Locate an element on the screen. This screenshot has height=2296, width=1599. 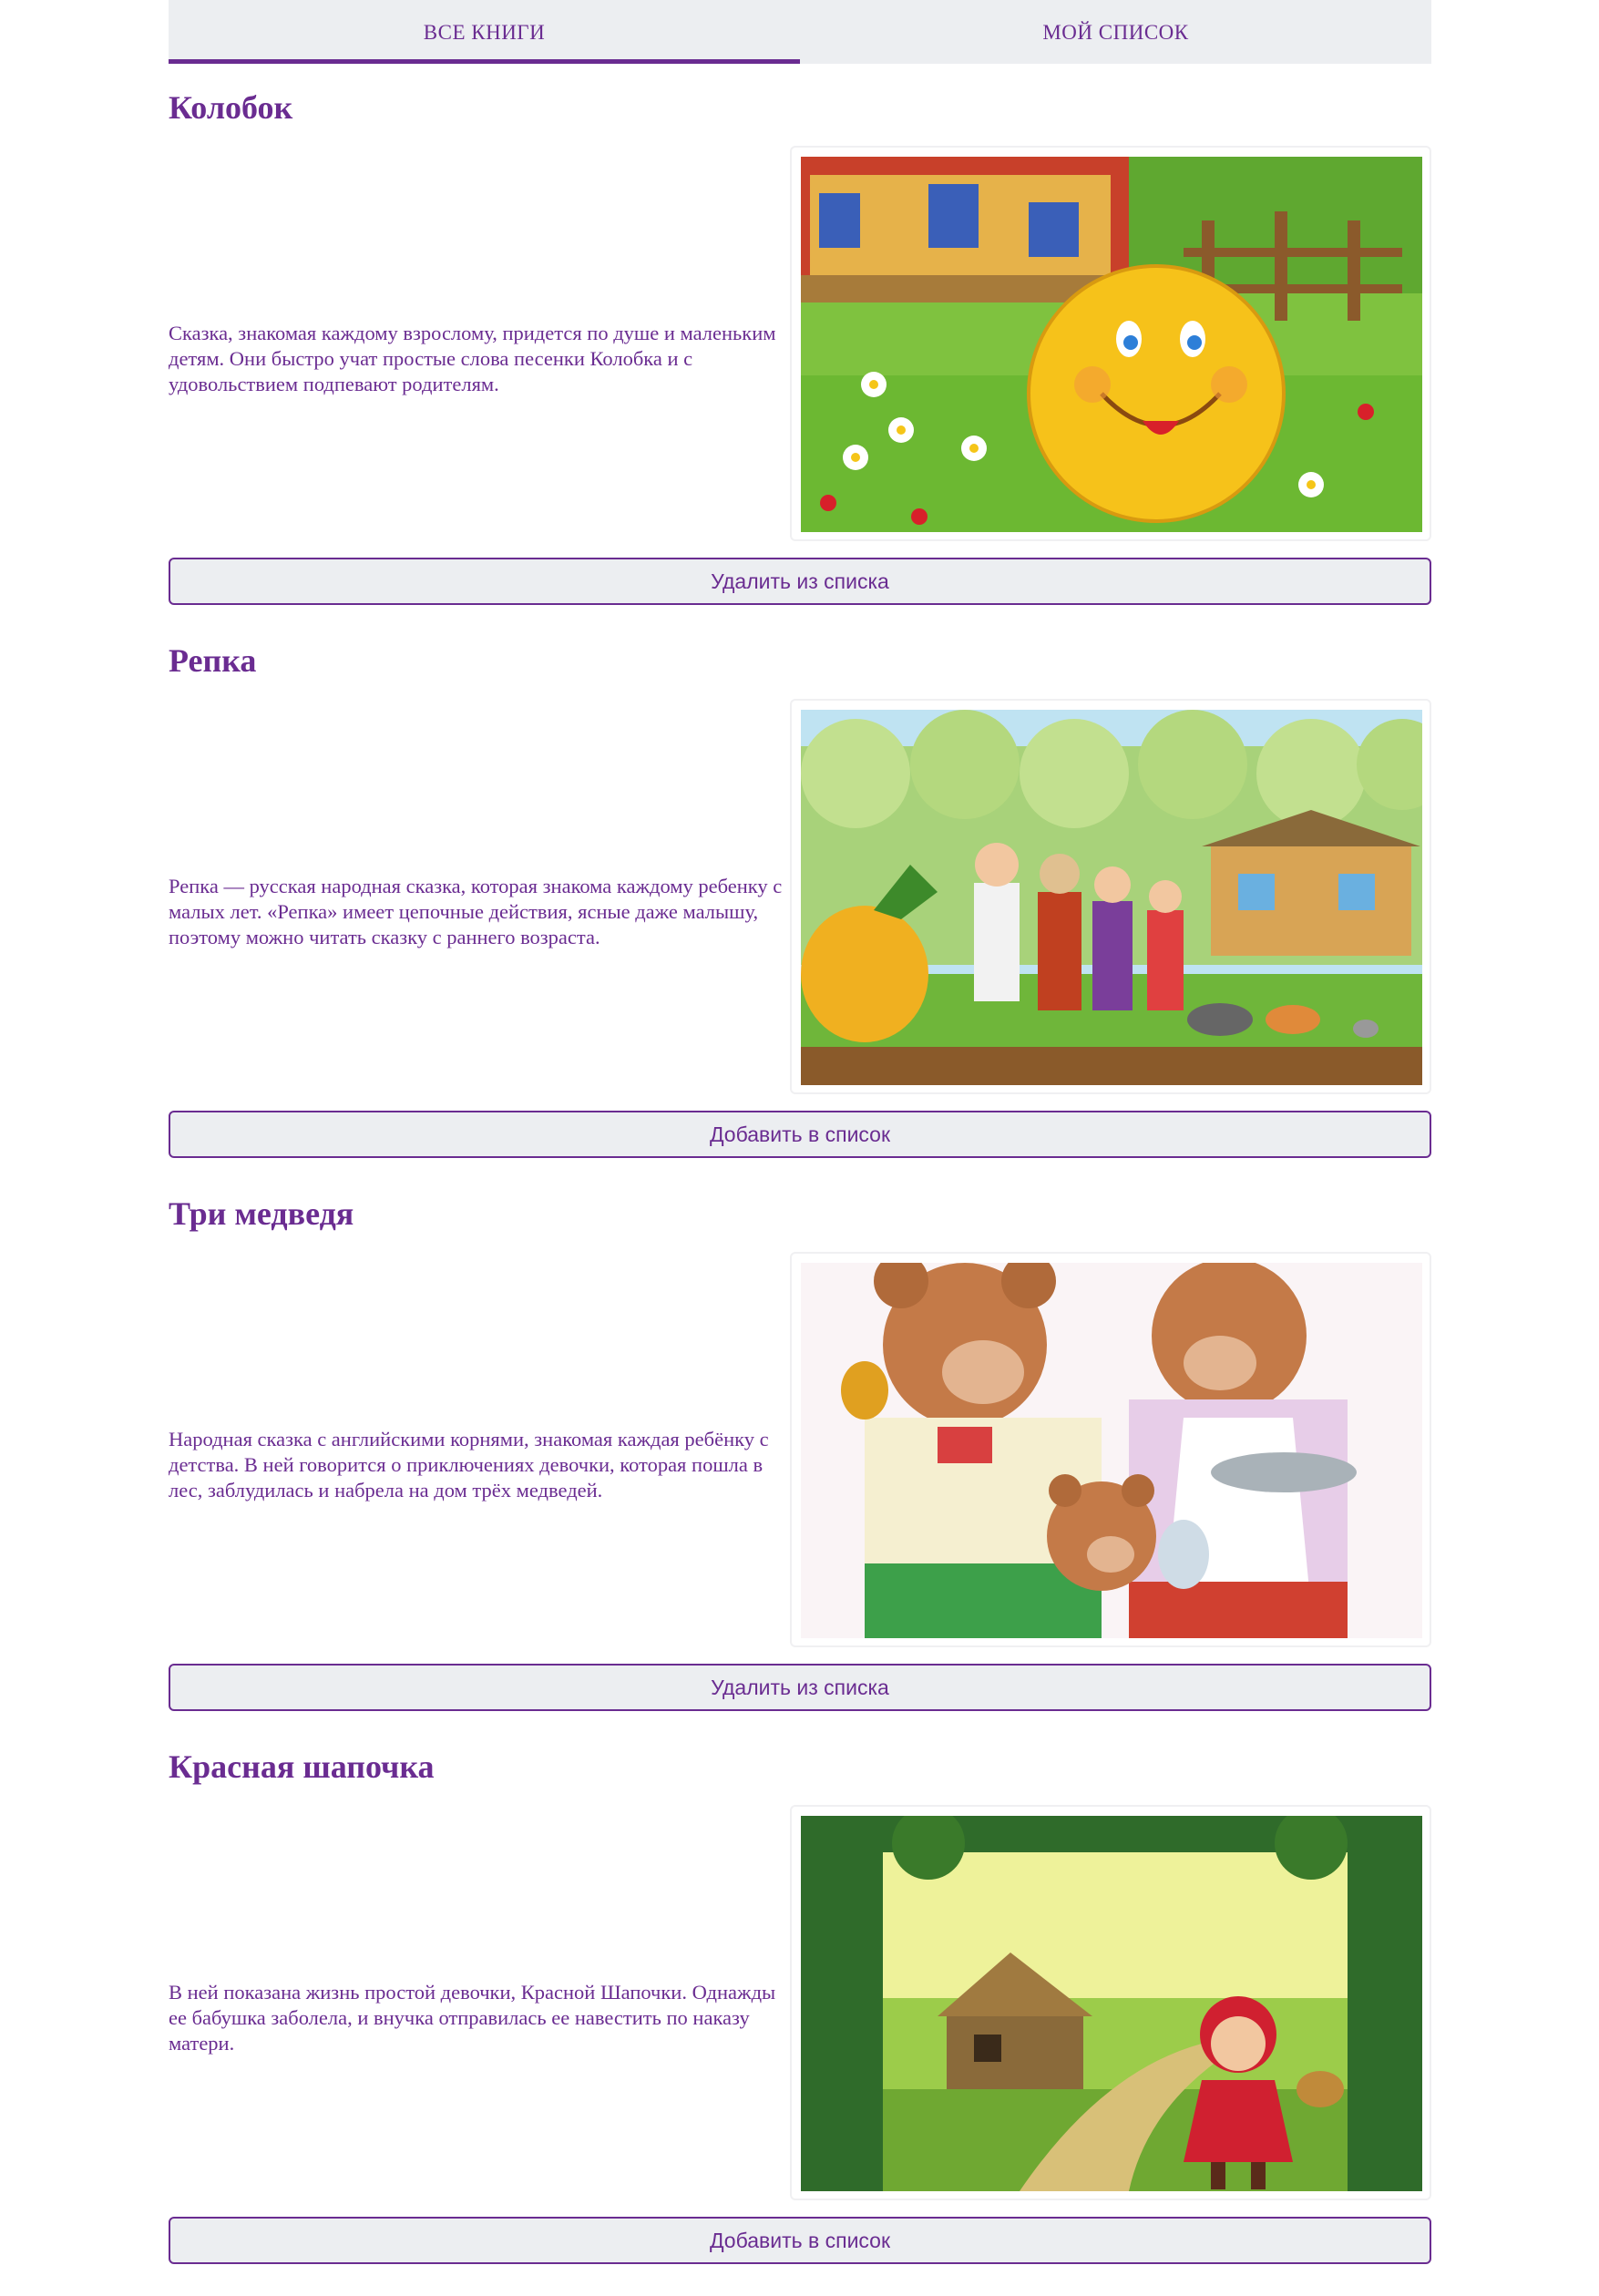
tab-my-list: МОЙ СПИСОК is located at coordinates (1116, 32).